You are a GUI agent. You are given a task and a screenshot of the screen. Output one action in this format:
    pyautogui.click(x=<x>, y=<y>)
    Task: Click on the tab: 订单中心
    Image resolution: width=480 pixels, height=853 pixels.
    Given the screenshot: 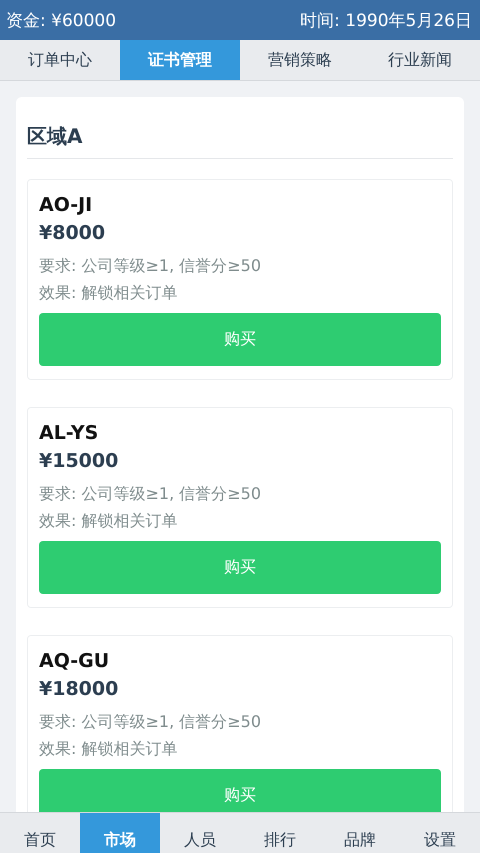 What is the action you would take?
    pyautogui.click(x=60, y=60)
    